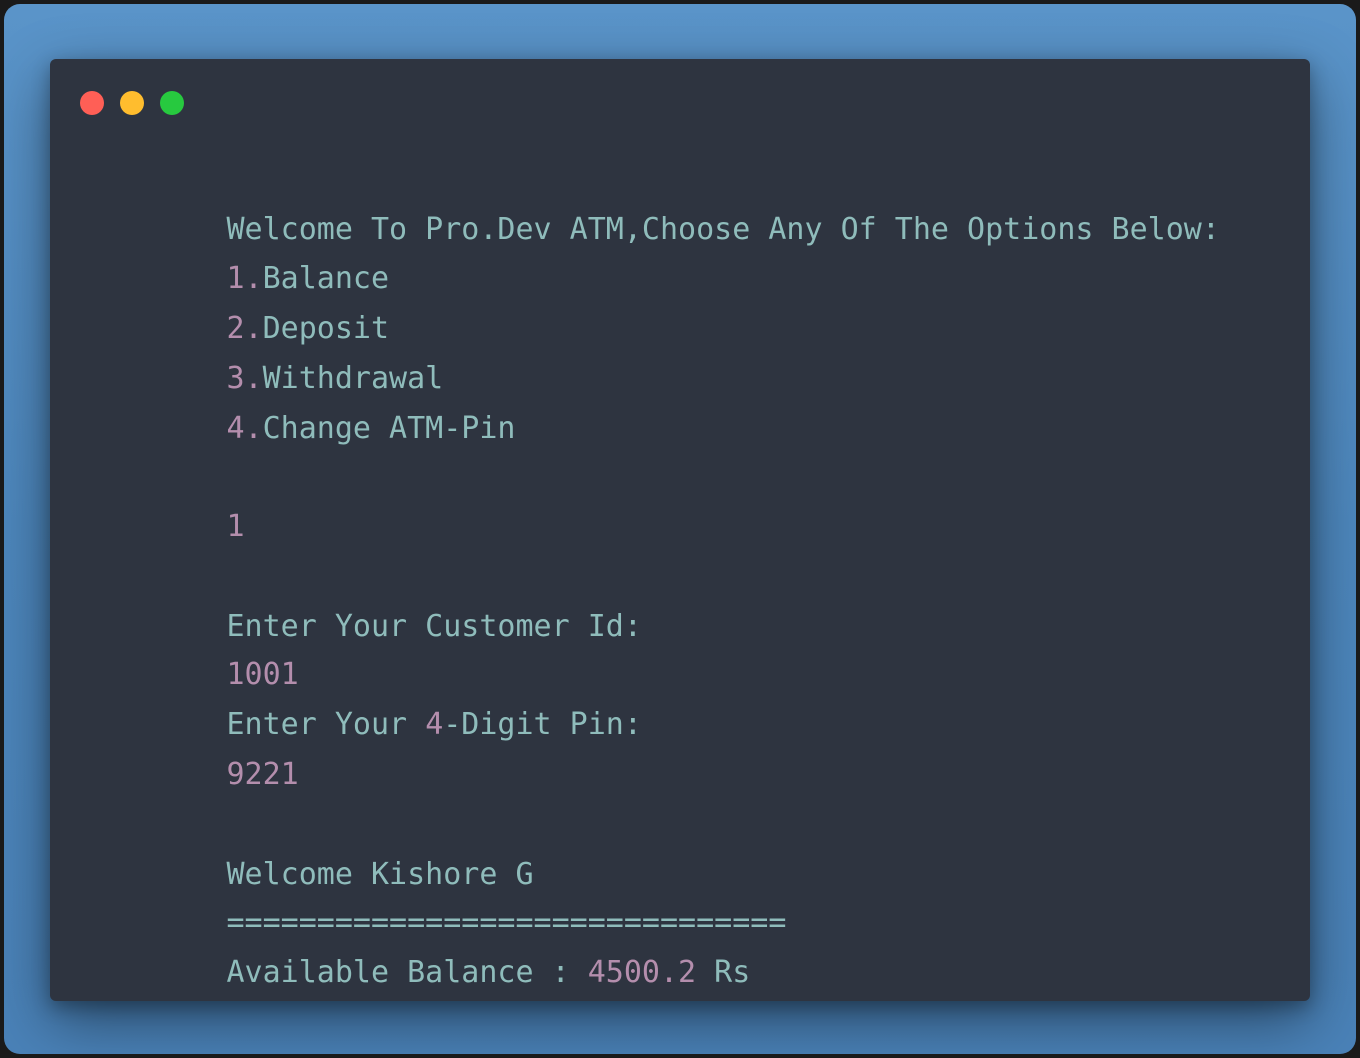  Describe the element at coordinates (163, 502) in the screenshot. I see `choice-line: 1` at that location.